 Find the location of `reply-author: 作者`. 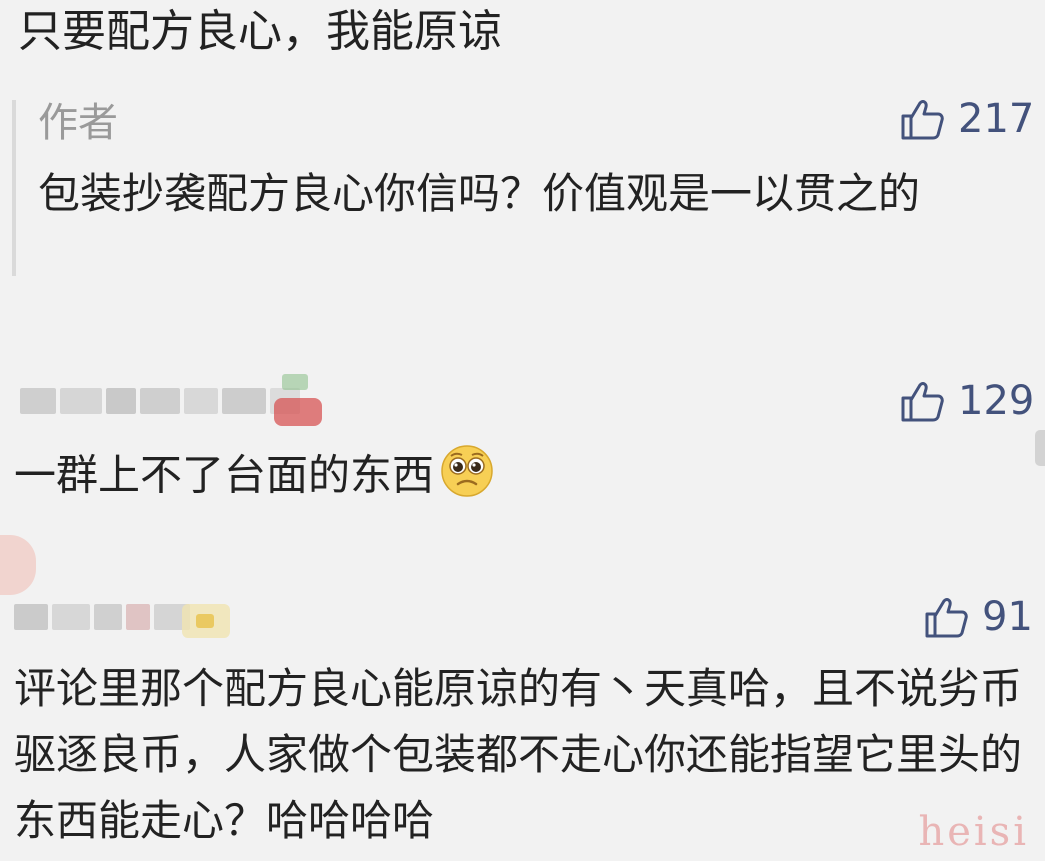

reply-author: 作者 is located at coordinates (78, 123).